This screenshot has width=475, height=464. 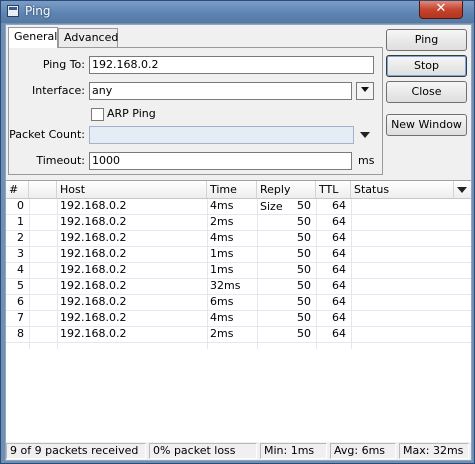 I want to click on window-icon, so click(x=13, y=11).